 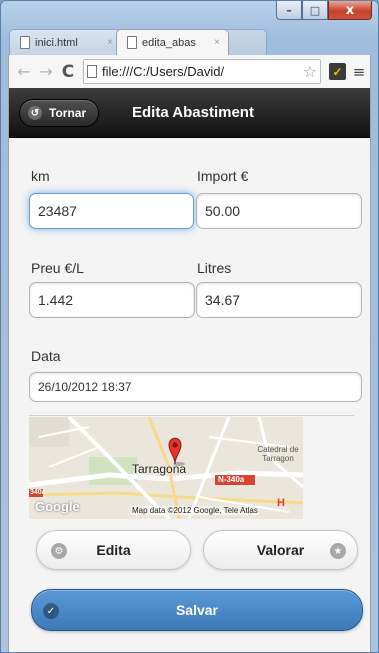 What do you see at coordinates (350, 10) in the screenshot?
I see `close-window-button: x` at bounding box center [350, 10].